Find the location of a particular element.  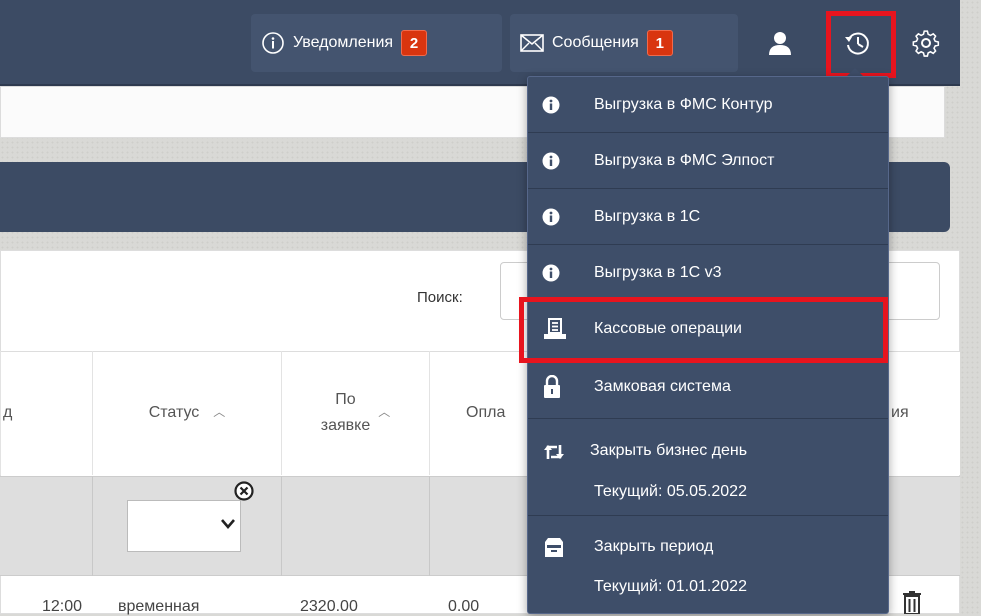

settings-button is located at coordinates (926, 43).